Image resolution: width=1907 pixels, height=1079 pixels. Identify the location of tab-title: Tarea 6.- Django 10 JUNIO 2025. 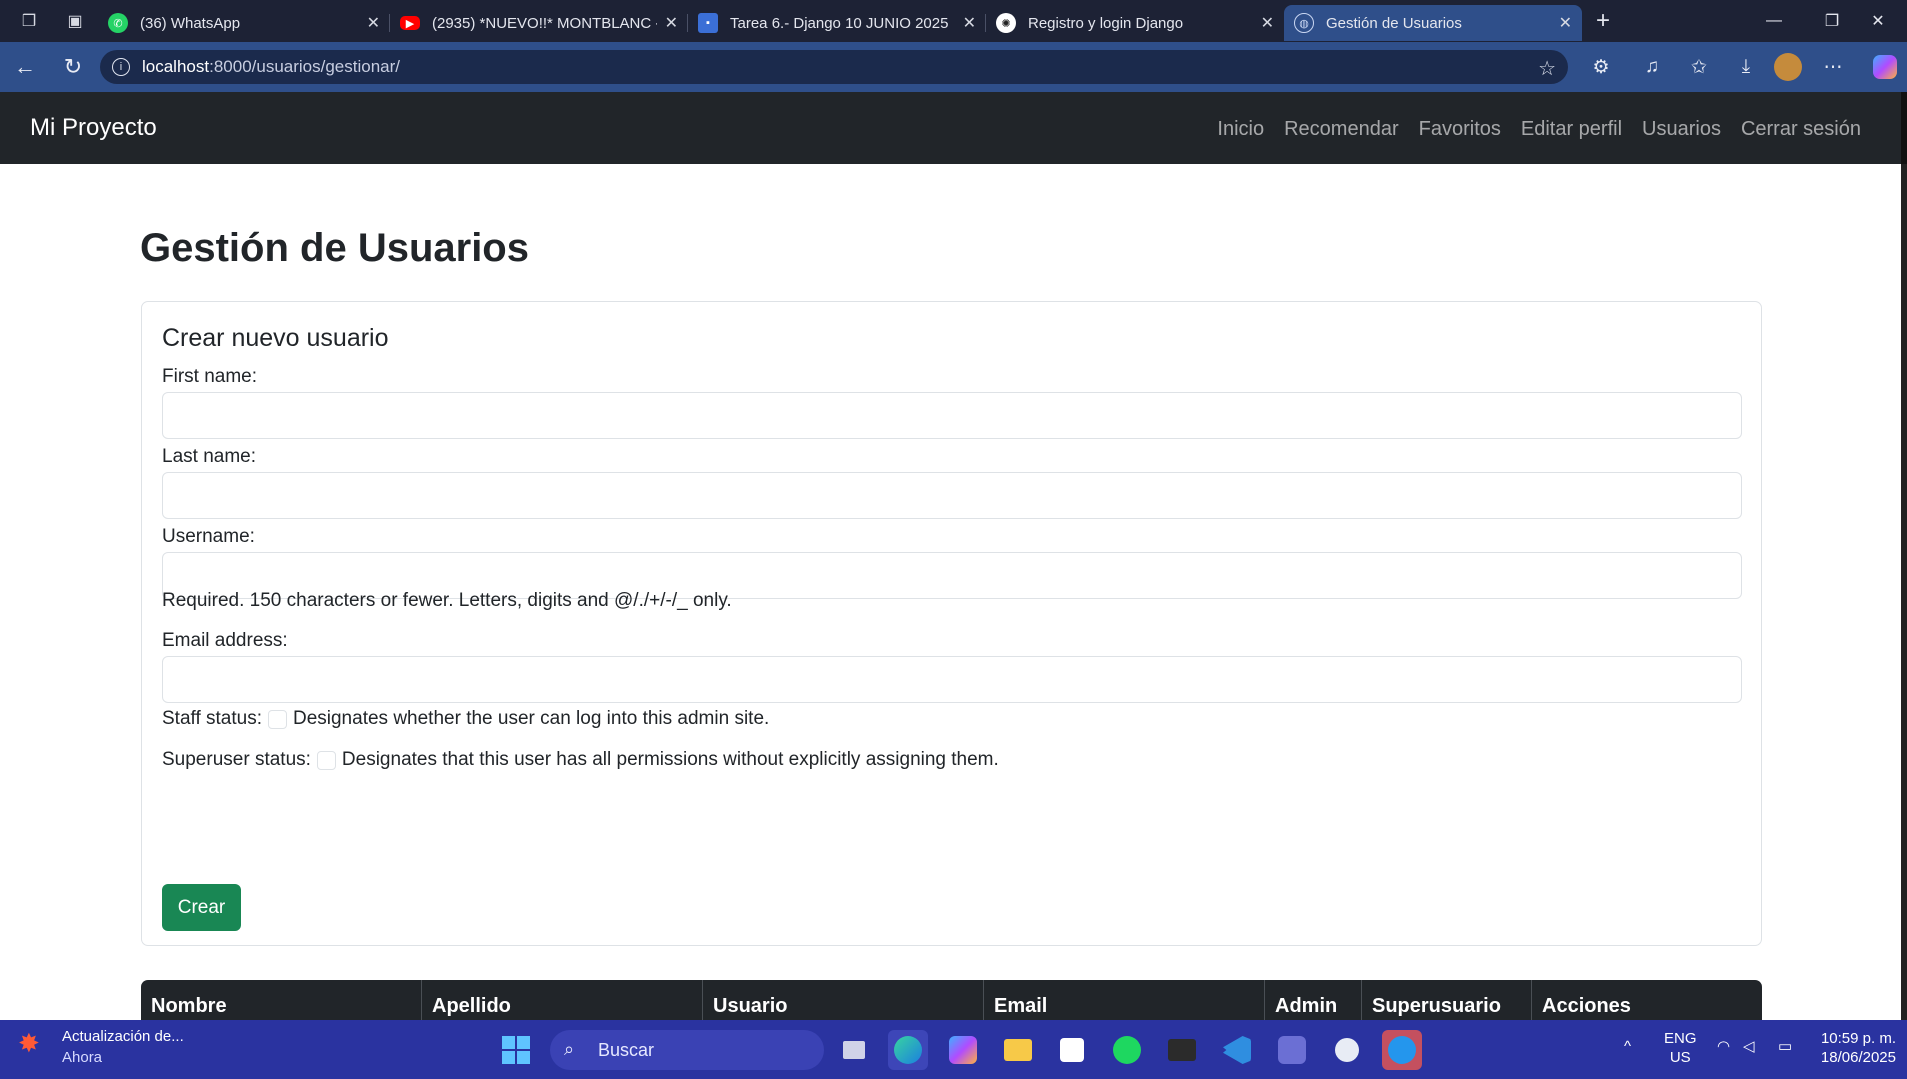
(839, 23).